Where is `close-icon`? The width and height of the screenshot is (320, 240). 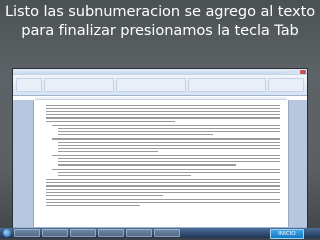 close-icon is located at coordinates (303, 72).